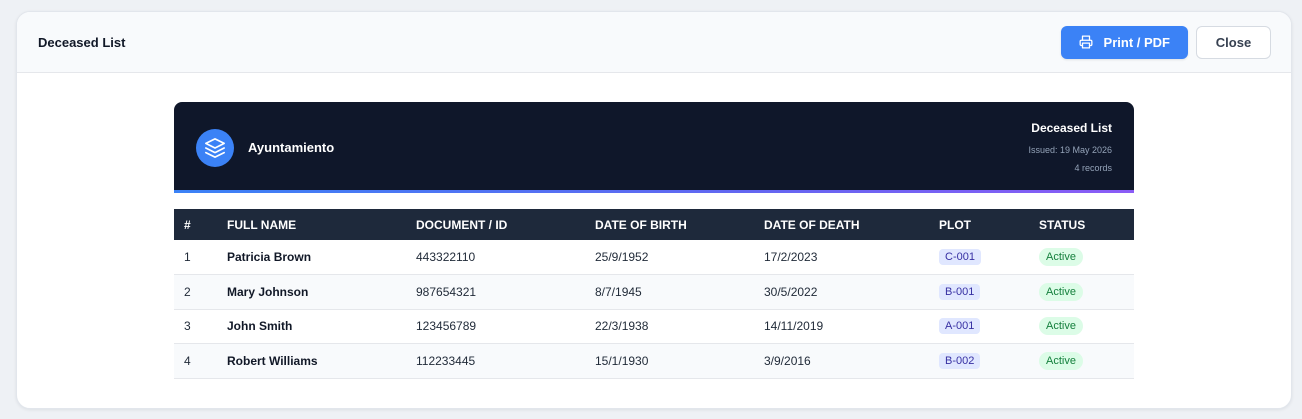 Image resolution: width=1302 pixels, height=419 pixels. I want to click on column-header-plot: PLOT, so click(955, 224).